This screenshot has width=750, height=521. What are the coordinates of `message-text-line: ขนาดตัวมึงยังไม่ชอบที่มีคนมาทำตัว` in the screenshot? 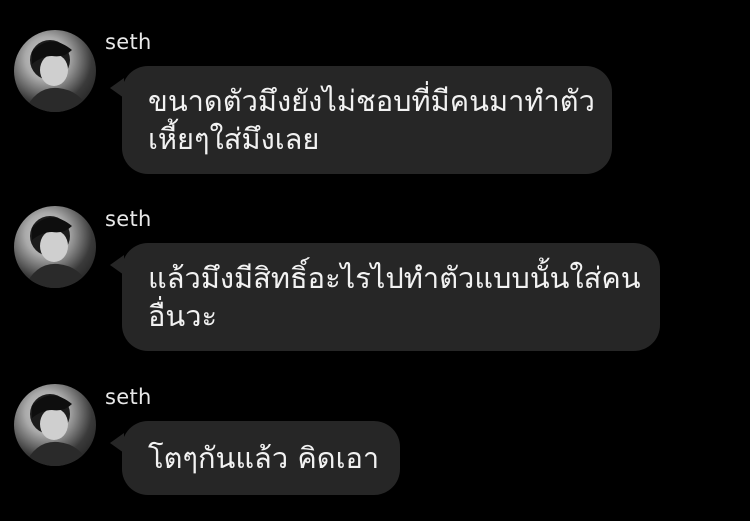 It's located at (371, 101).